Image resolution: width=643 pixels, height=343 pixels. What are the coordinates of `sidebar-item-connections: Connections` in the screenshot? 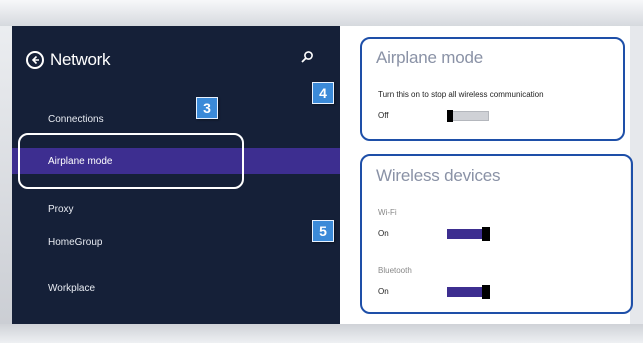 It's located at (176, 119).